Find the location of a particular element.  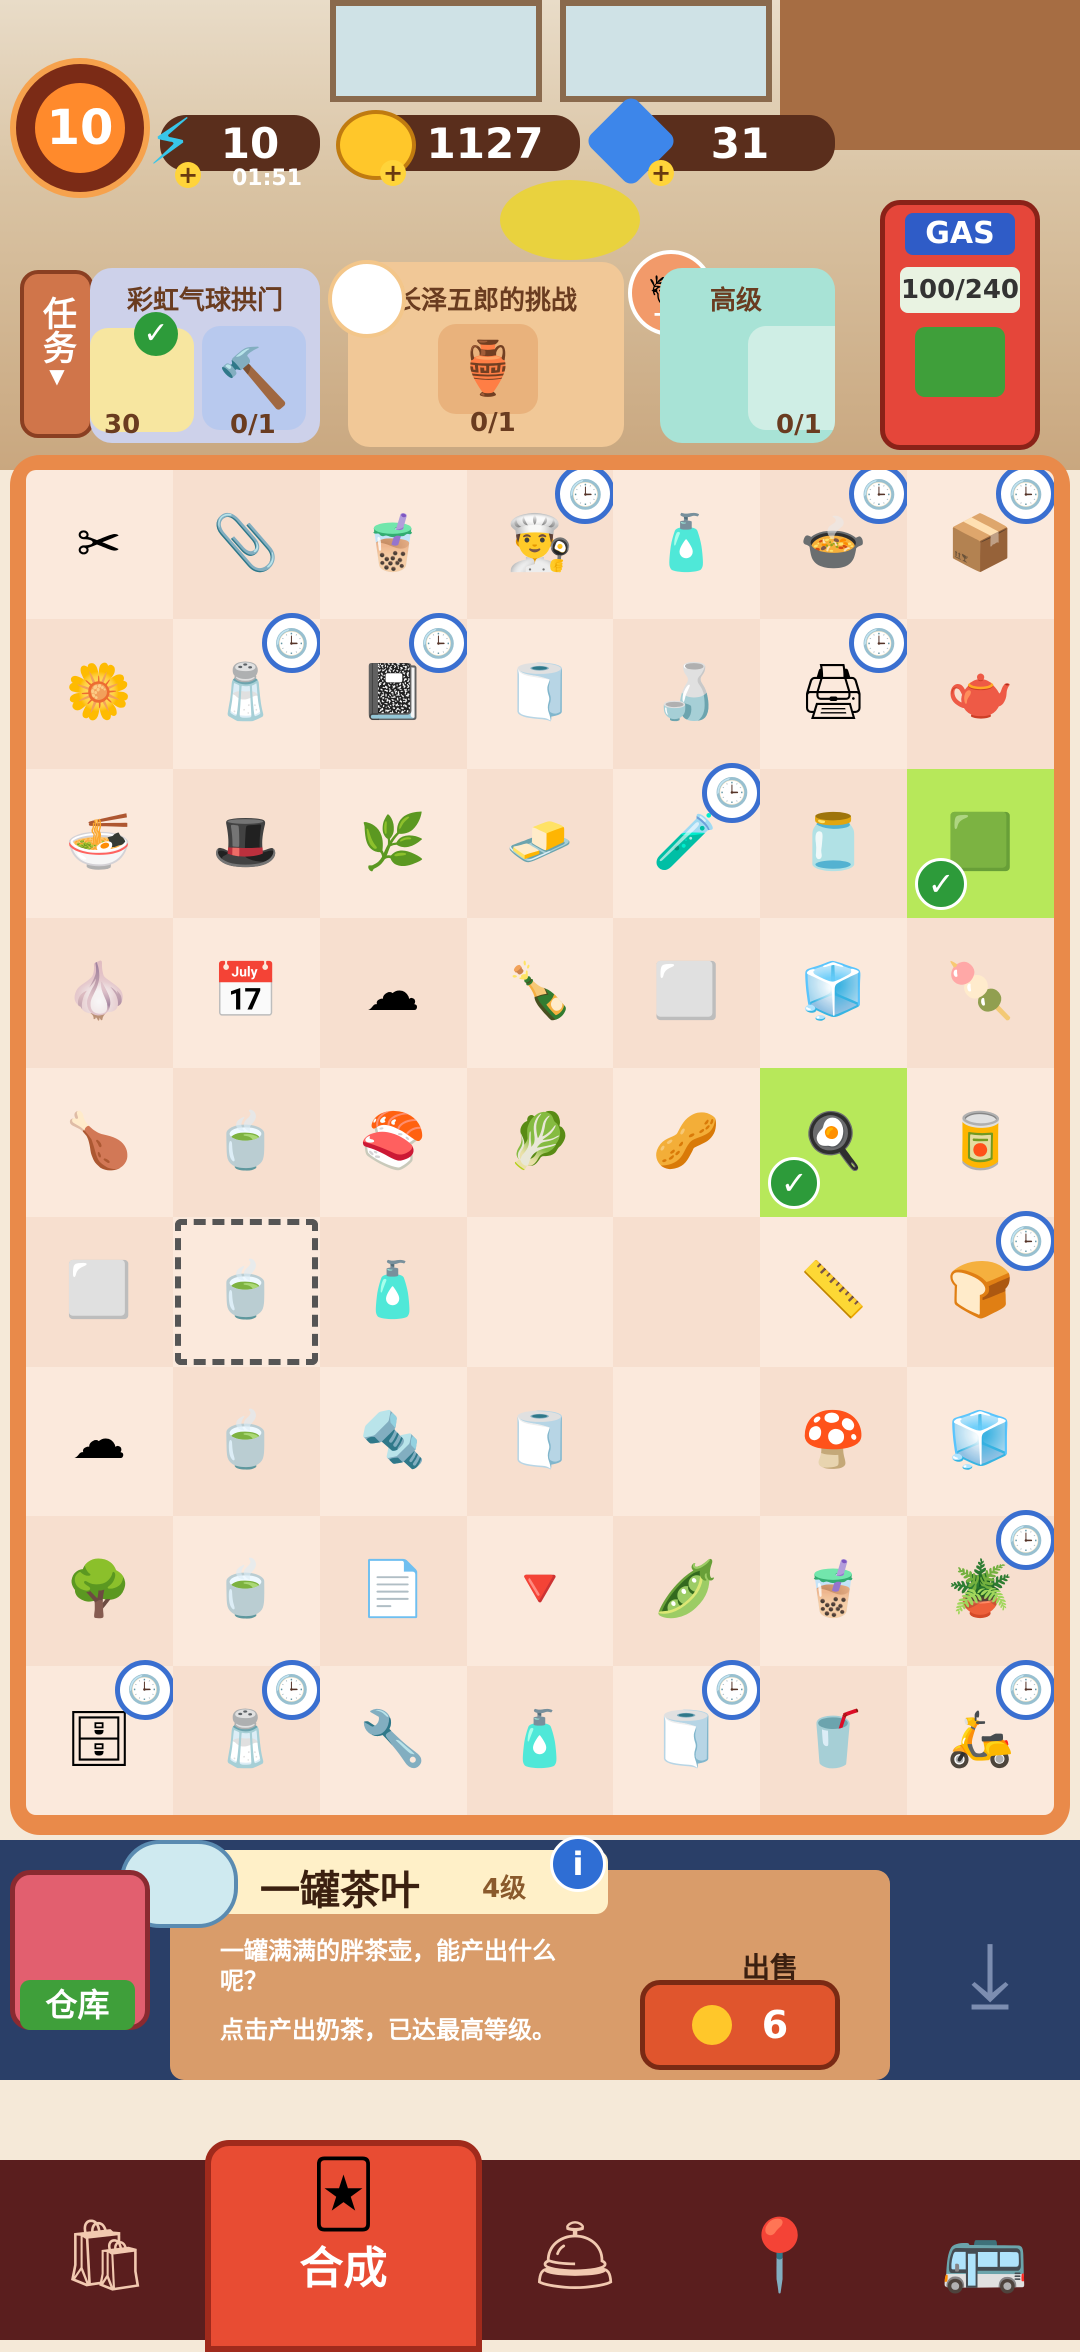

gas-pump: GAS 100/240 is located at coordinates (960, 325).